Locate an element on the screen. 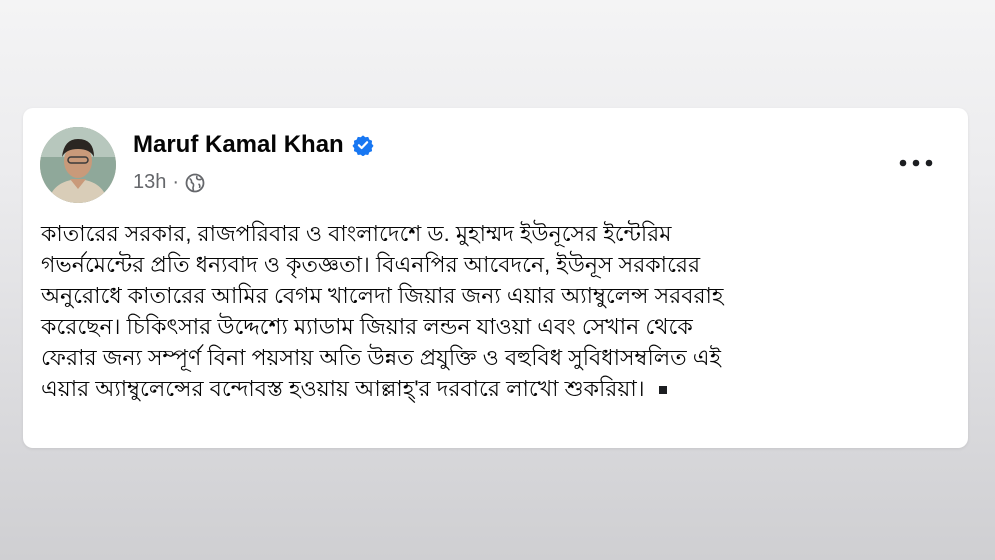 The image size is (995, 560). post-meta: 13h · is located at coordinates (169, 182).